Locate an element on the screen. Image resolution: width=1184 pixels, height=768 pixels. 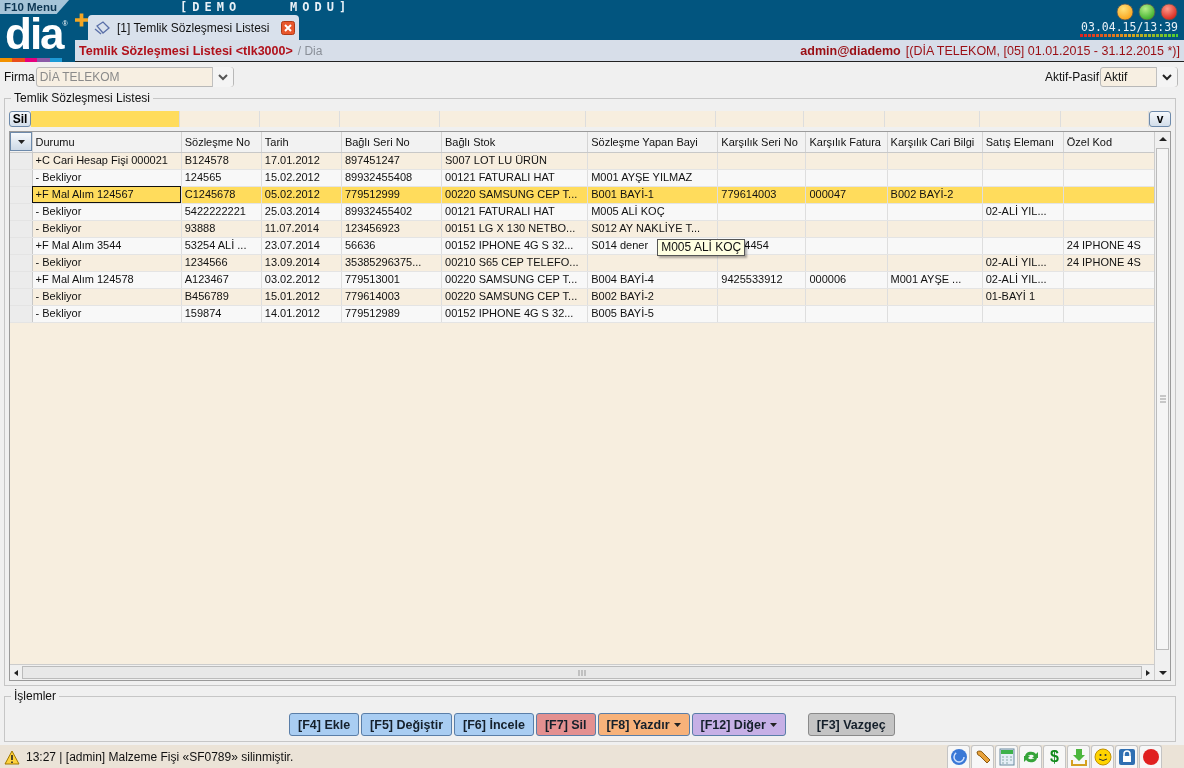
action-button: [F4] Ekle is located at coordinates (324, 724).